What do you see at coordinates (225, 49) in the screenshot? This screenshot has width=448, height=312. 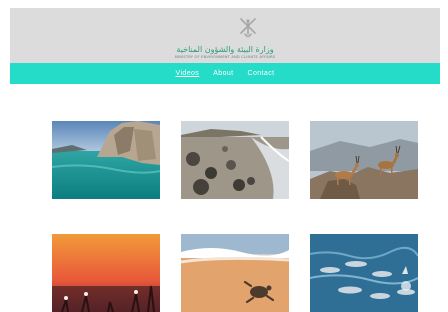 I see `ministry-name-arabic: وزارة البيئة والشؤون المناخية` at bounding box center [225, 49].